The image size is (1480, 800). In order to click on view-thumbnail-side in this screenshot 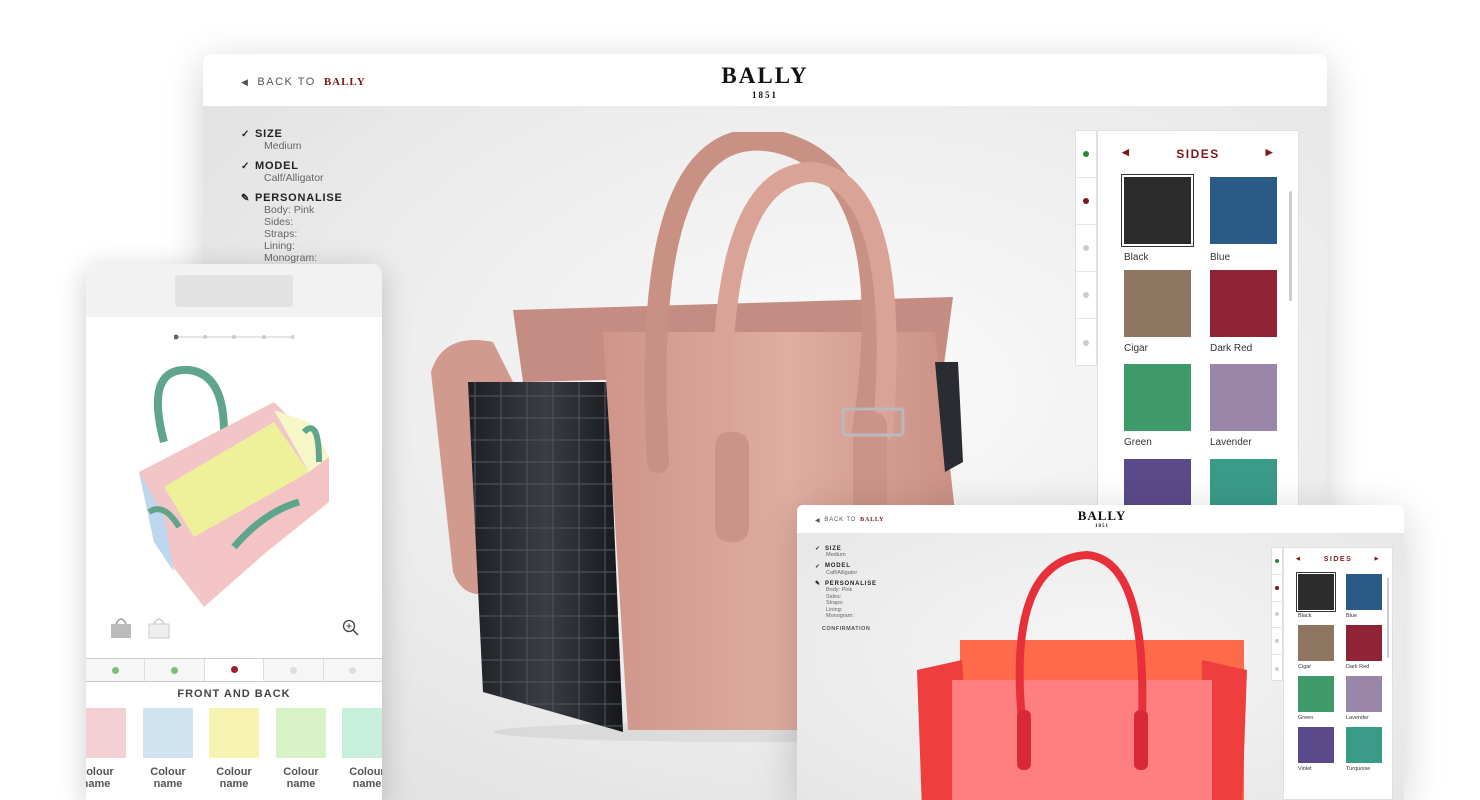, I will do `click(159, 627)`.